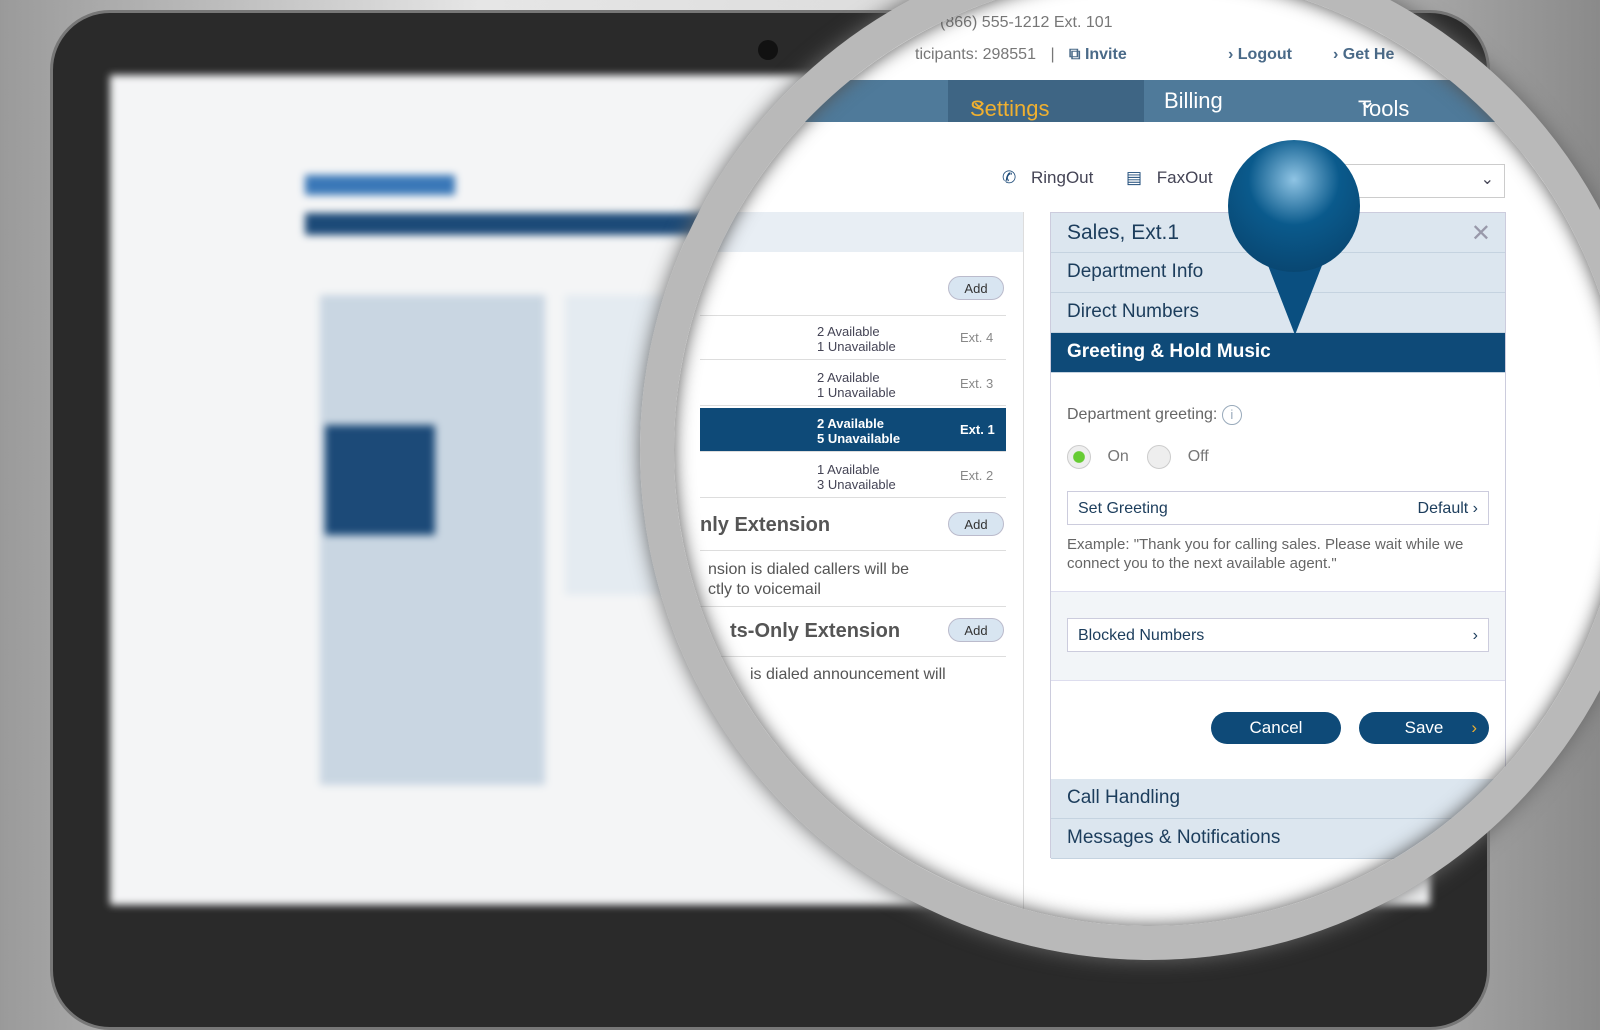  Describe the element at coordinates (1294, 206) in the screenshot. I see `map-pin-icon` at that location.